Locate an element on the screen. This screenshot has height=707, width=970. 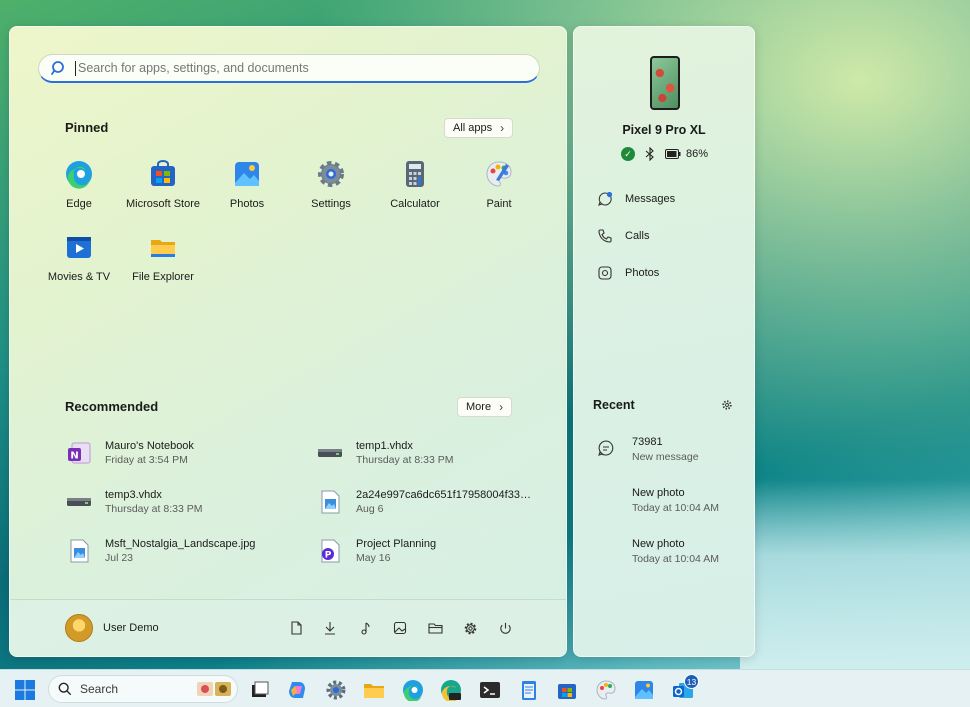
recent-title: Recent is located at coordinates (614, 405).